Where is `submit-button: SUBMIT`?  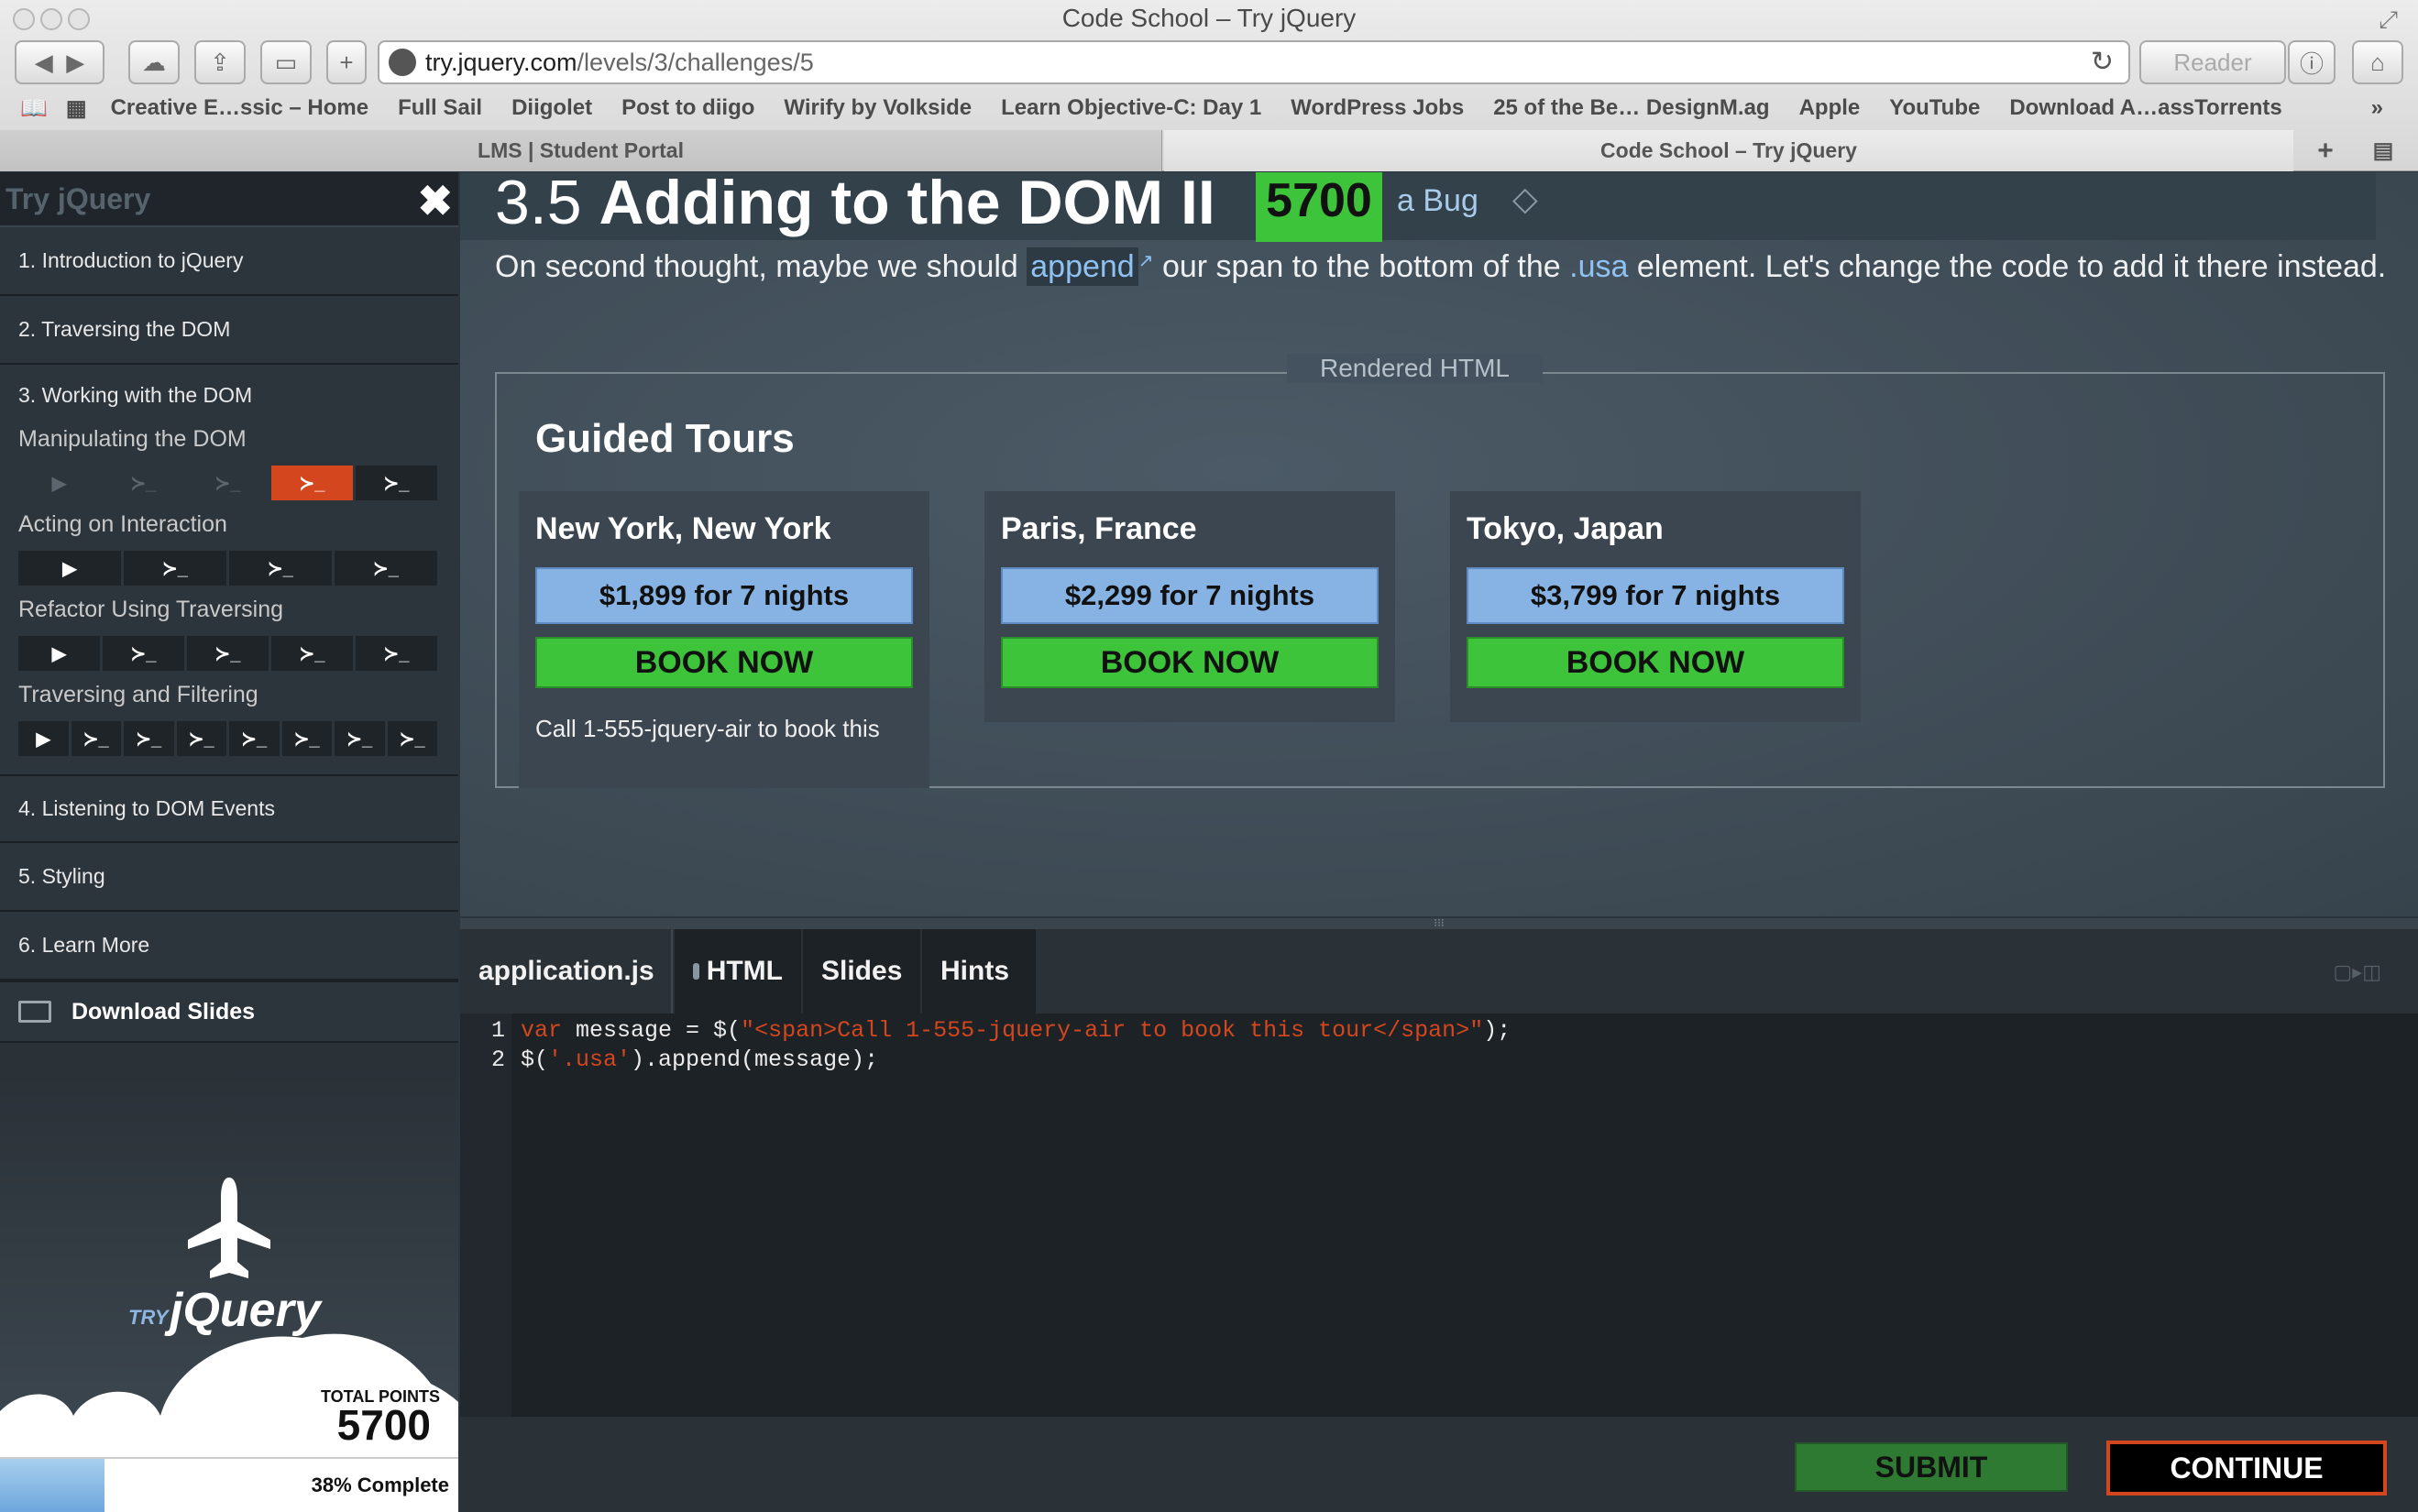
submit-button: SUBMIT is located at coordinates (1931, 1467).